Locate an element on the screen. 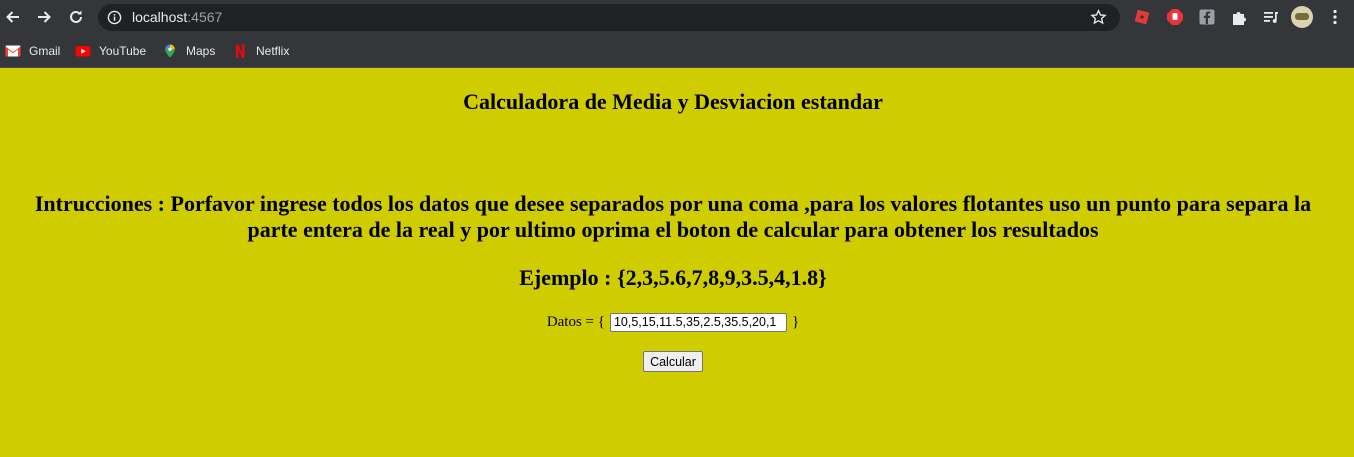 The height and width of the screenshot is (457, 1354). bookmark-netflix: Netflix is located at coordinates (260, 51).